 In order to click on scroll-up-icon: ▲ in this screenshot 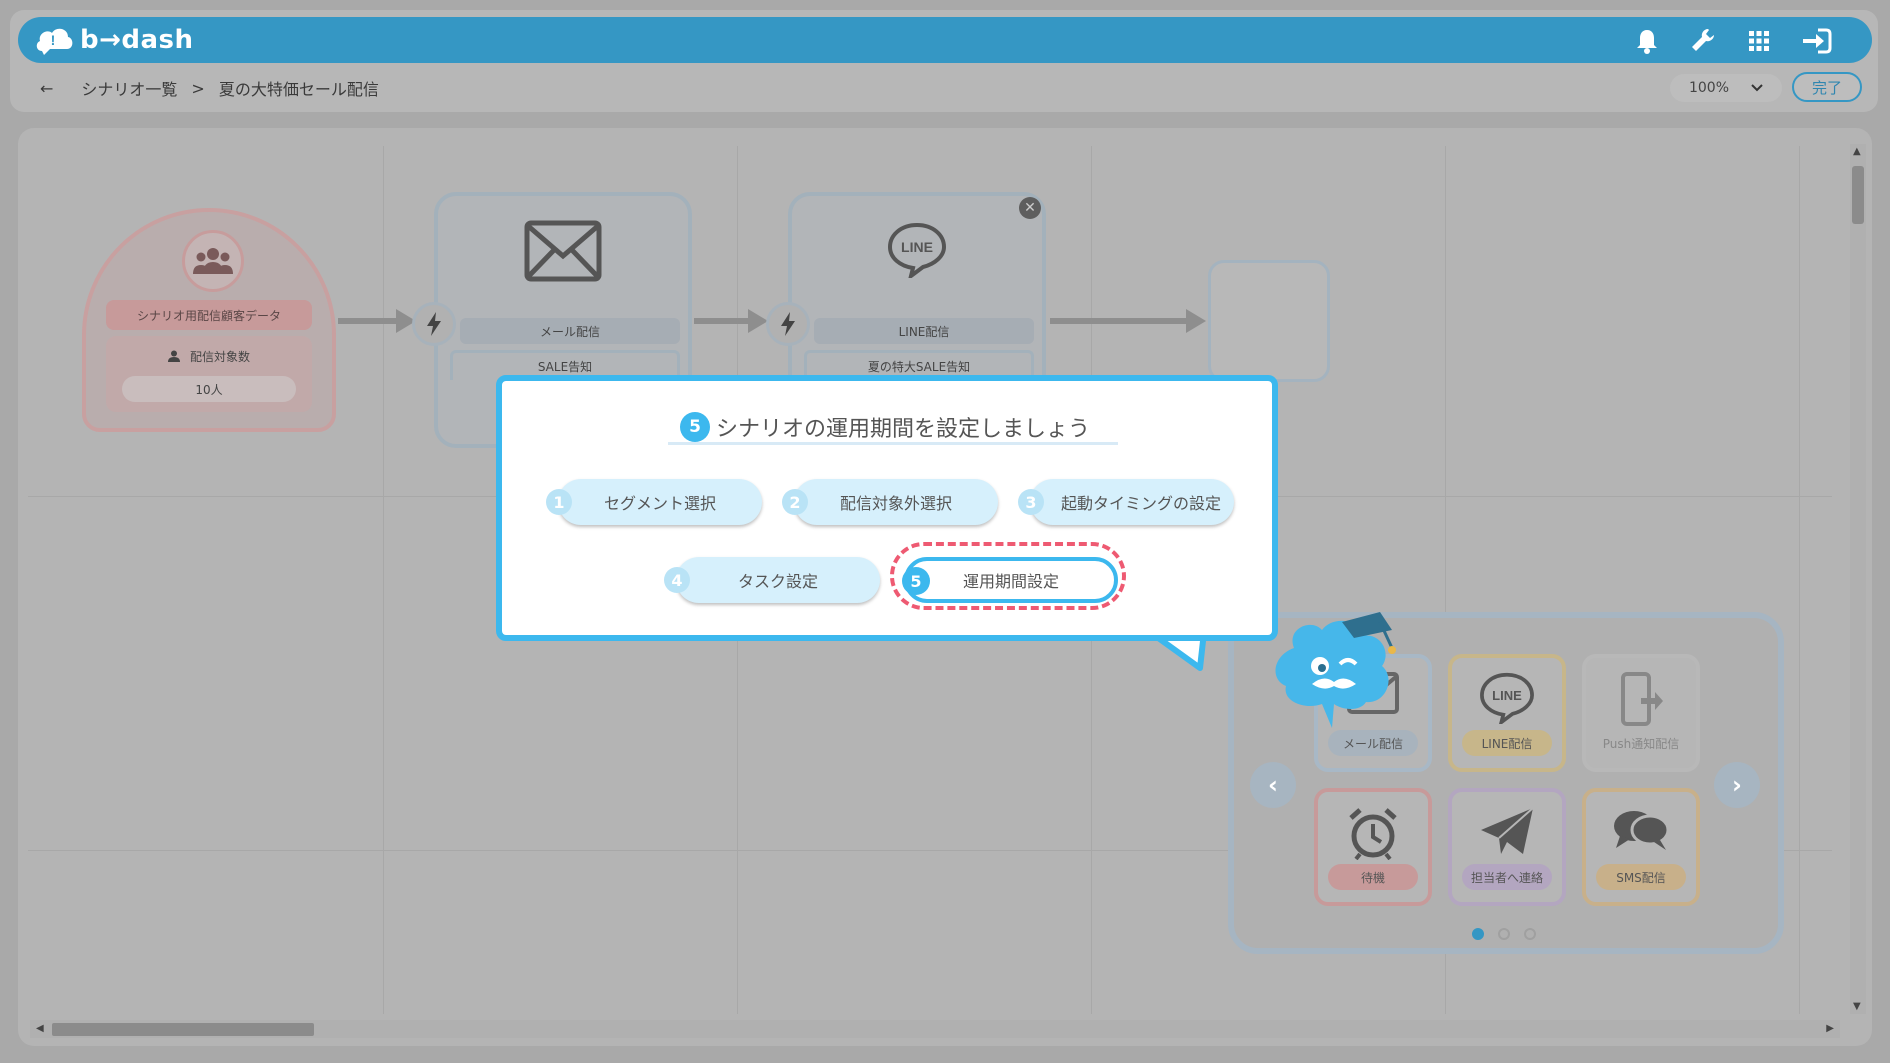, I will do `click(1857, 151)`.